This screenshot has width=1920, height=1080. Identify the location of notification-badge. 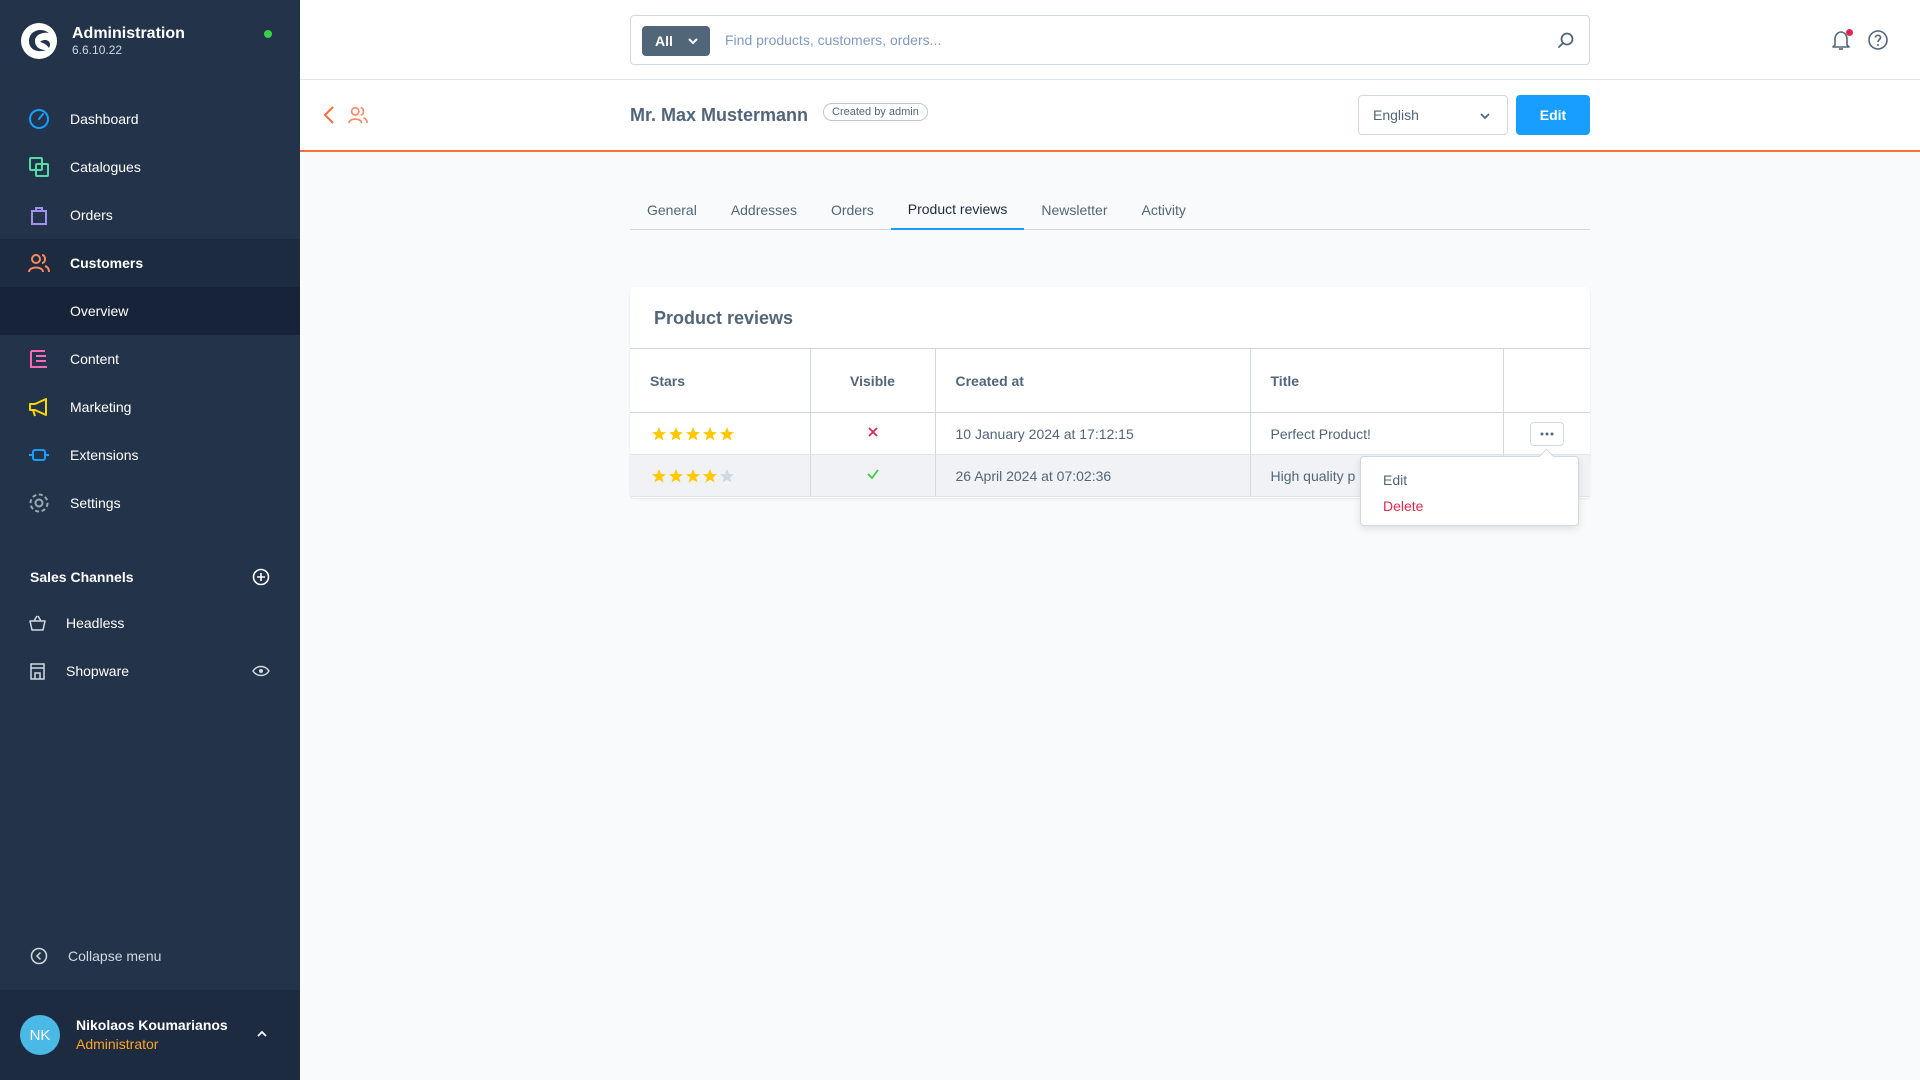
(1849, 32).